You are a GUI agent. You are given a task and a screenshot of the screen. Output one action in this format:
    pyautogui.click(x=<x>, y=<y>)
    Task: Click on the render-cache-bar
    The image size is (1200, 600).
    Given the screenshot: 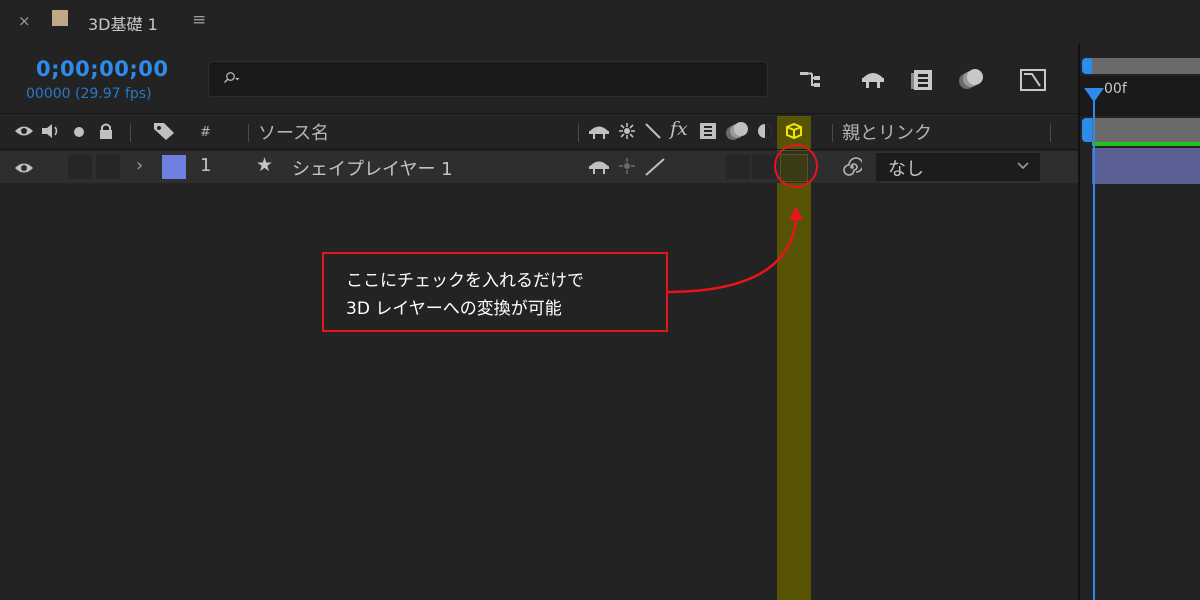 What is the action you would take?
    pyautogui.click(x=1146, y=144)
    